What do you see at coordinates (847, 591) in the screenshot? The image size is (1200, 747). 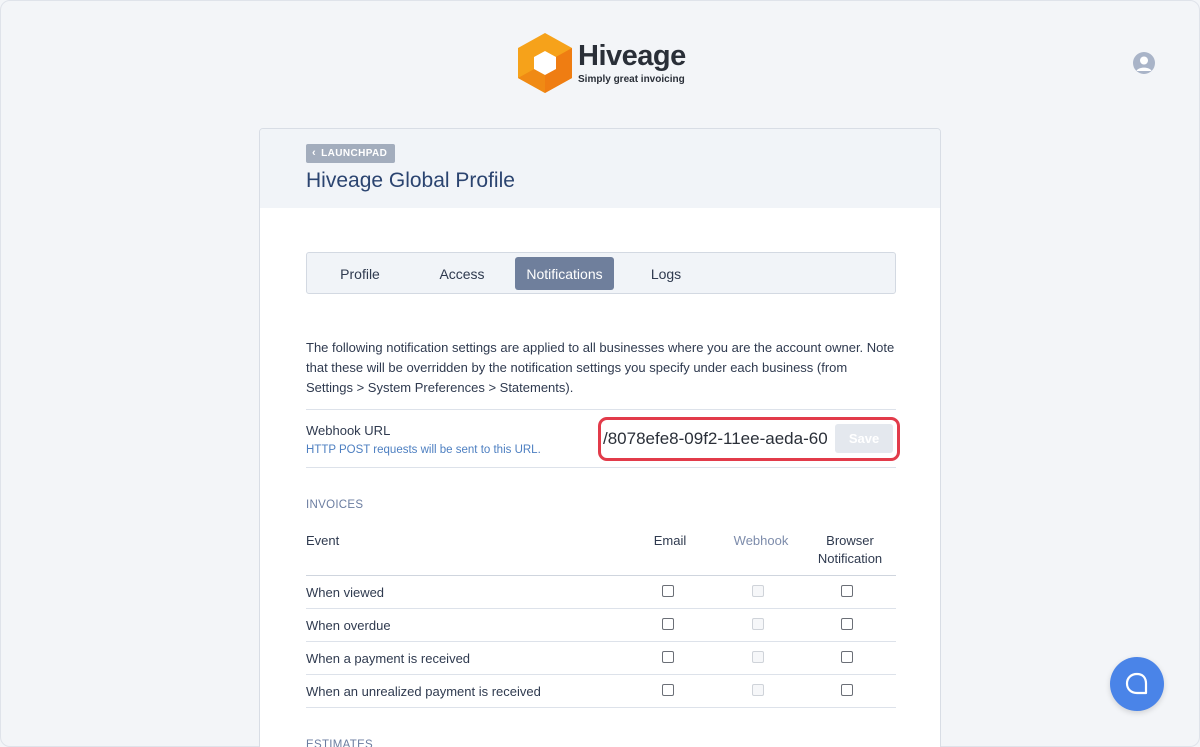 I see `browser-checkbox-viewed` at bounding box center [847, 591].